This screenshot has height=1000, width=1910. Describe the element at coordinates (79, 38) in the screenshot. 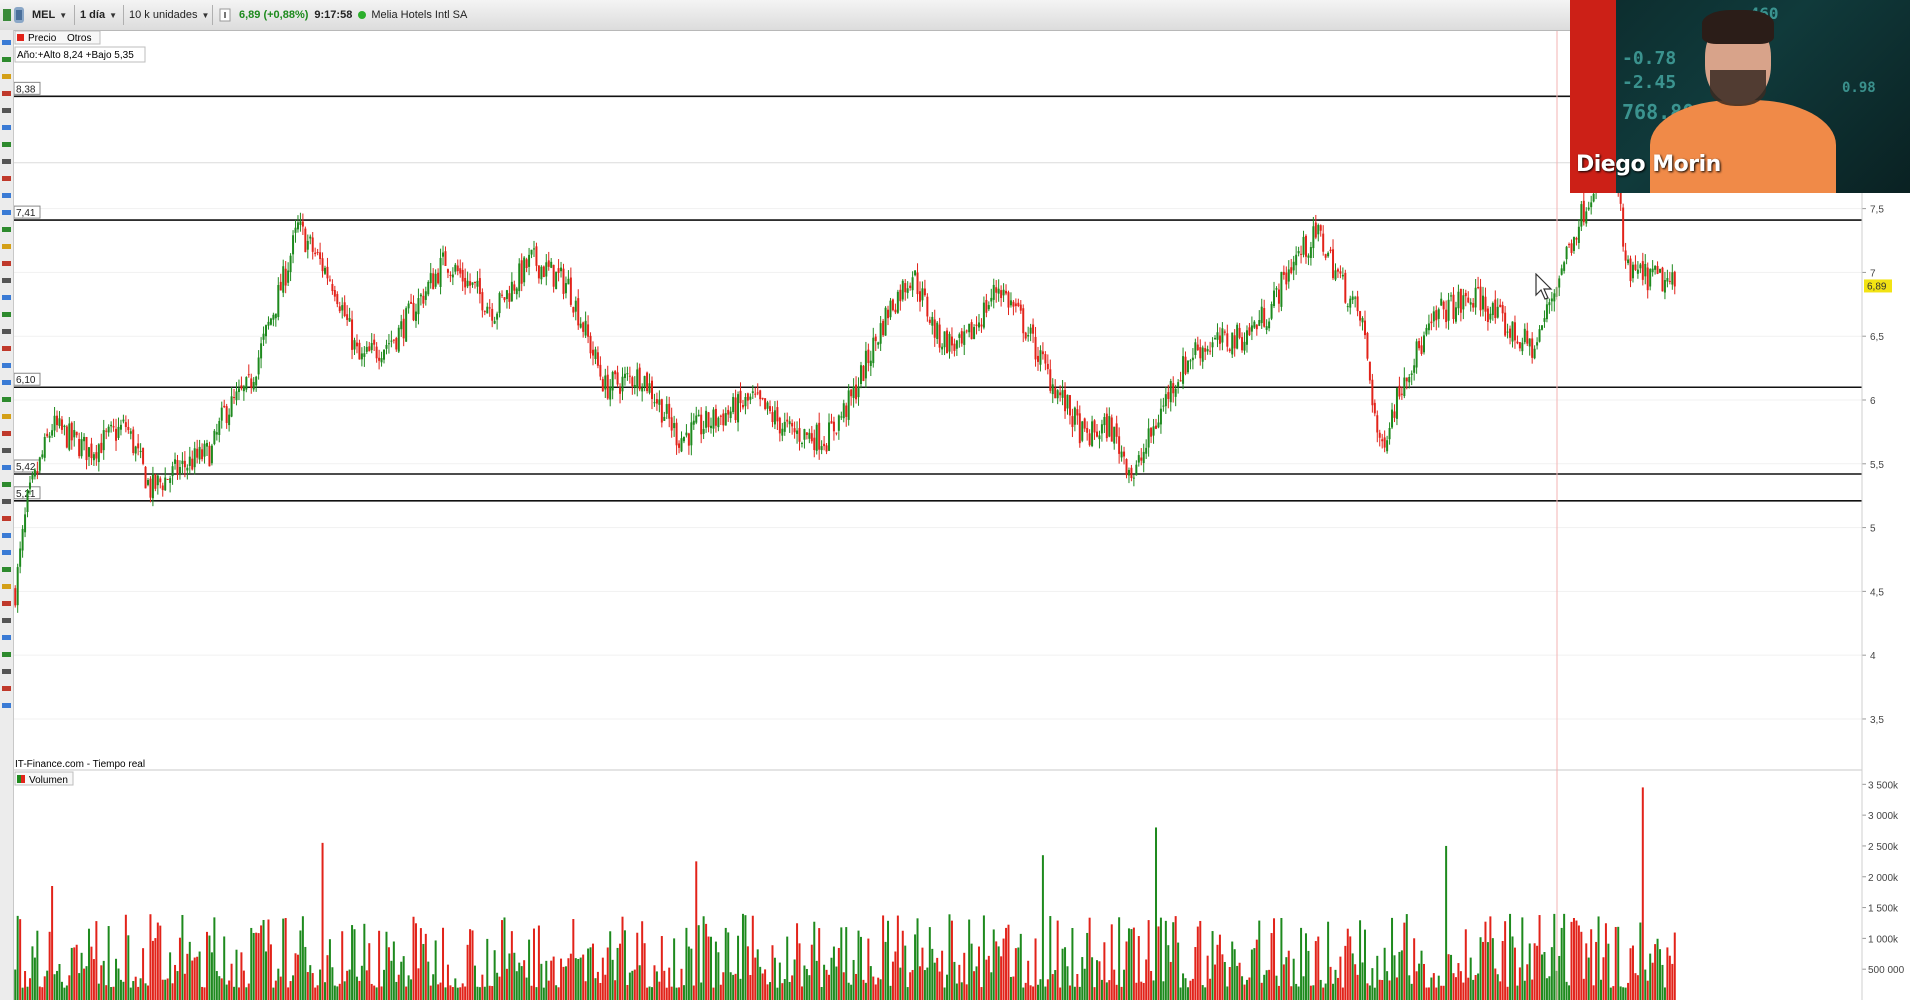

I see `others-tab: Otros` at that location.